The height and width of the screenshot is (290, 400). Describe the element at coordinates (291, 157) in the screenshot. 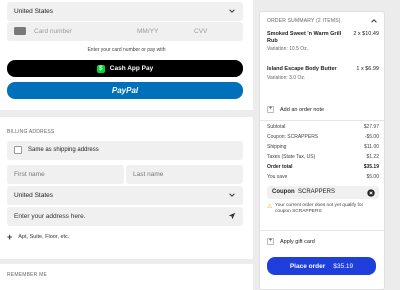

I see `total-label: Taxes (State Tax, US)` at that location.